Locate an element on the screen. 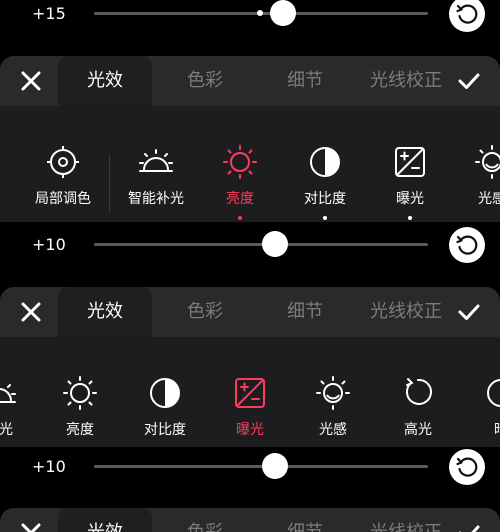 Image resolution: width=500 pixels, height=532 pixels. target-icon is located at coordinates (63, 162).